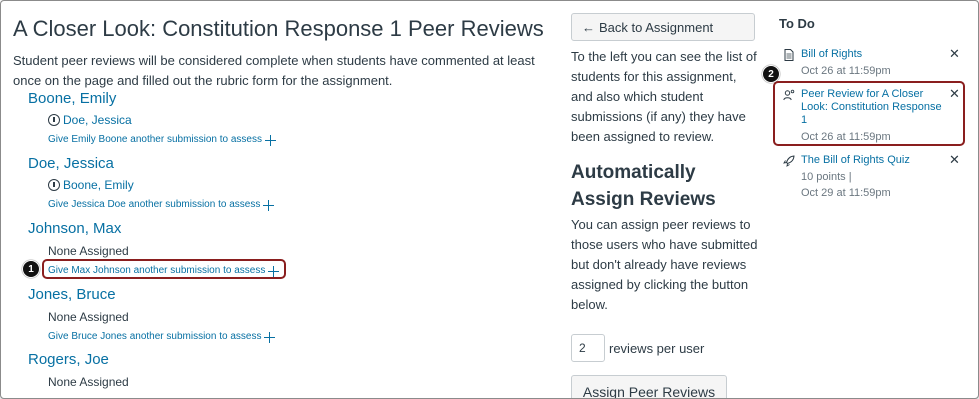 The height and width of the screenshot is (399, 979). I want to click on todo-item-points: 10 points |, so click(826, 177).